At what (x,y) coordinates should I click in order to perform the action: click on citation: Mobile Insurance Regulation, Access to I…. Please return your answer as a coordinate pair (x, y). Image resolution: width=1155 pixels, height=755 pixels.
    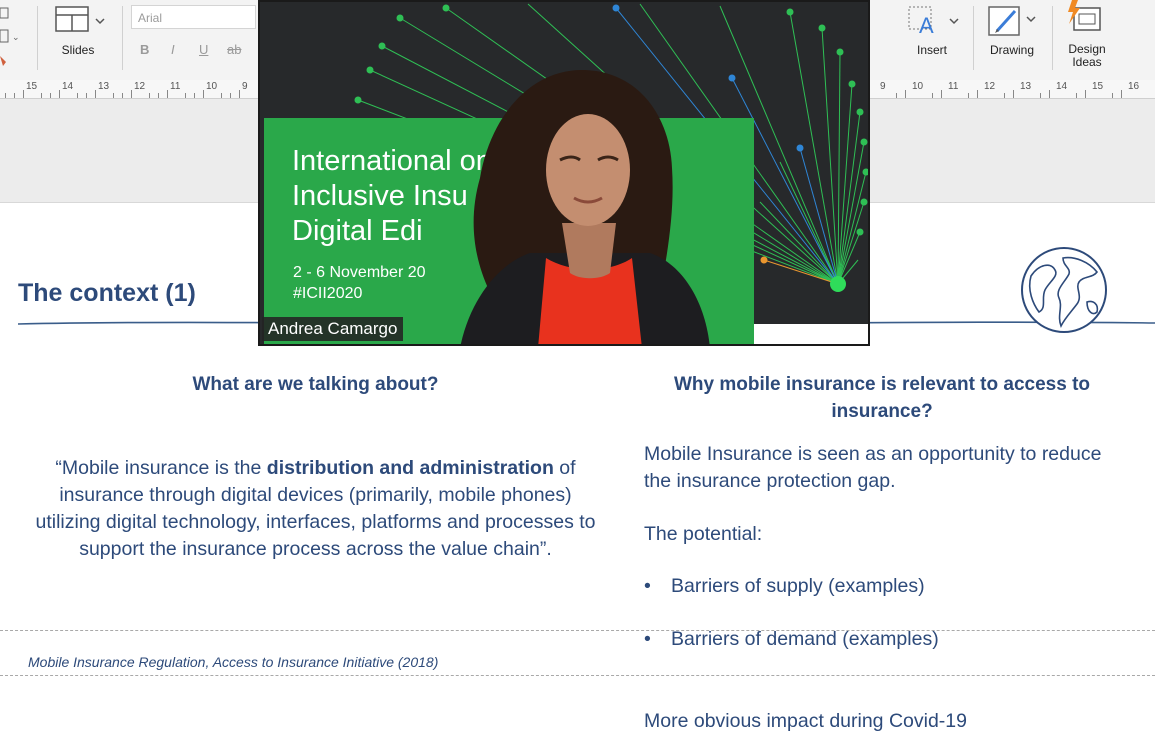
    Looking at the image, I should click on (233, 662).